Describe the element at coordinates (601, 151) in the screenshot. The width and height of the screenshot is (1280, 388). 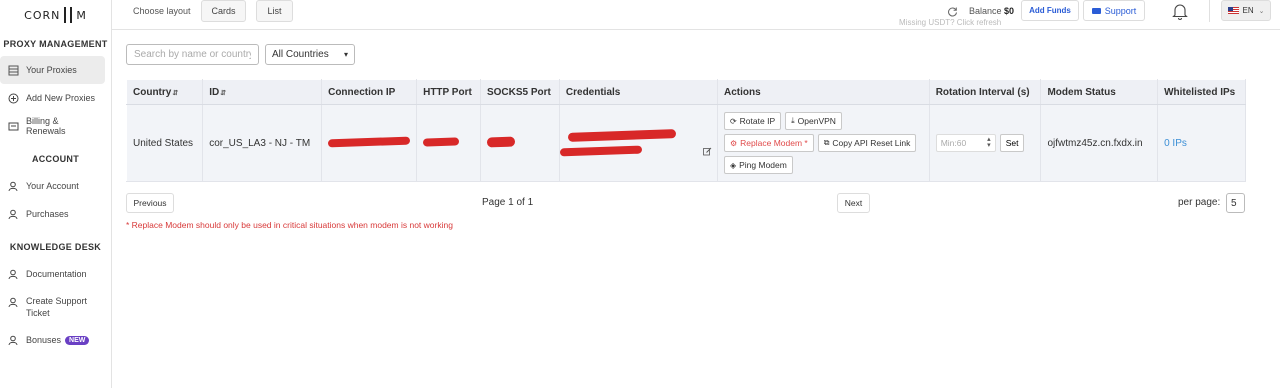
I see `redacted-password` at that location.